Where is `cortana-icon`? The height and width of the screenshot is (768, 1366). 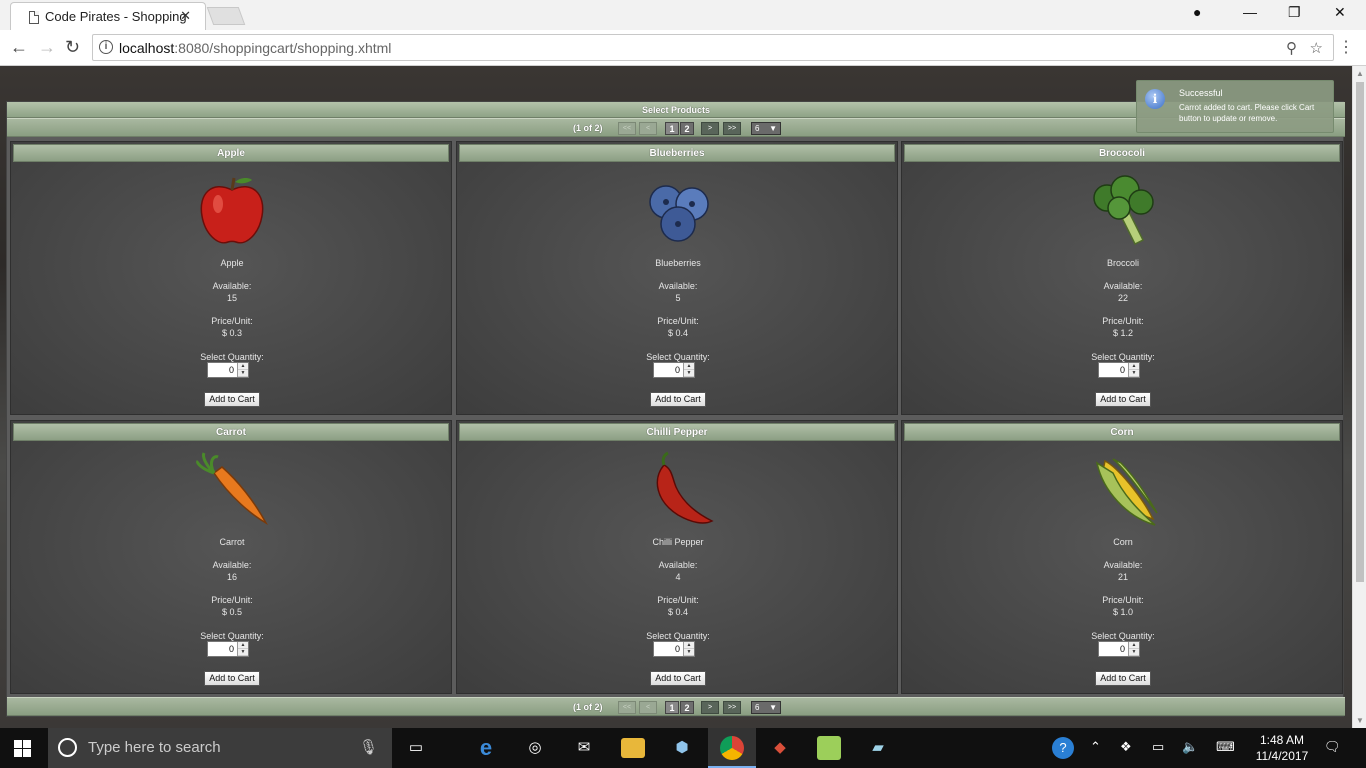 cortana-icon is located at coordinates (67, 747).